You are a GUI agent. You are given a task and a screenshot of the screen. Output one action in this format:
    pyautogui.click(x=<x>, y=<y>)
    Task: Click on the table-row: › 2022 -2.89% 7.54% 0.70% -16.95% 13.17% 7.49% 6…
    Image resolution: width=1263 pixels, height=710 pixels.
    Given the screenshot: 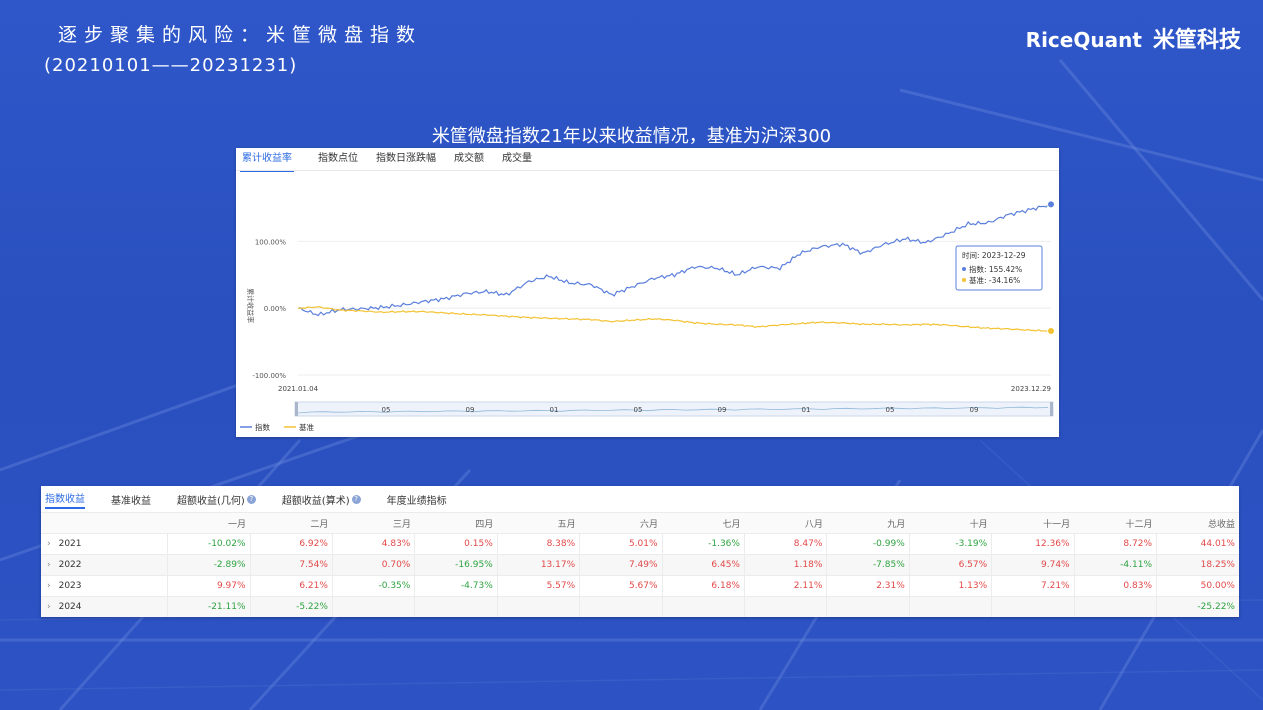 What is the action you would take?
    pyautogui.click(x=640, y=565)
    